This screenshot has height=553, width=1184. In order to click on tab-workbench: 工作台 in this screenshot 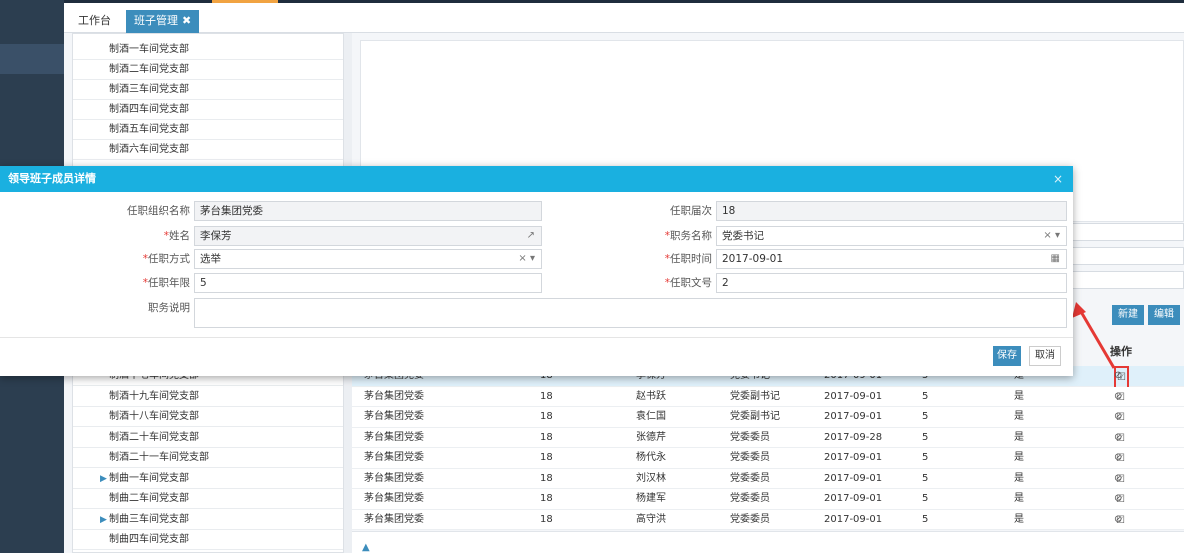, I will do `click(94, 22)`.